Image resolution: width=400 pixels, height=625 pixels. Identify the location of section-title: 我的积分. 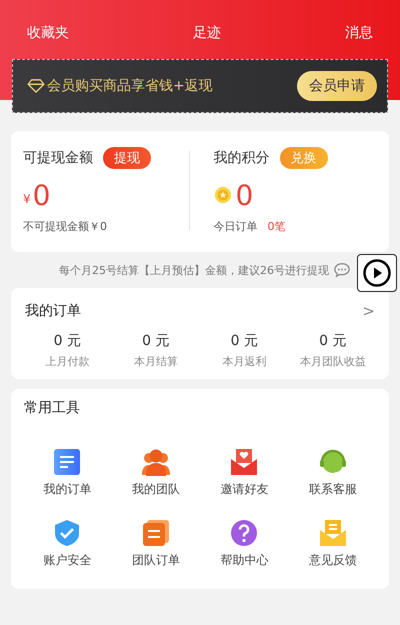
(242, 158).